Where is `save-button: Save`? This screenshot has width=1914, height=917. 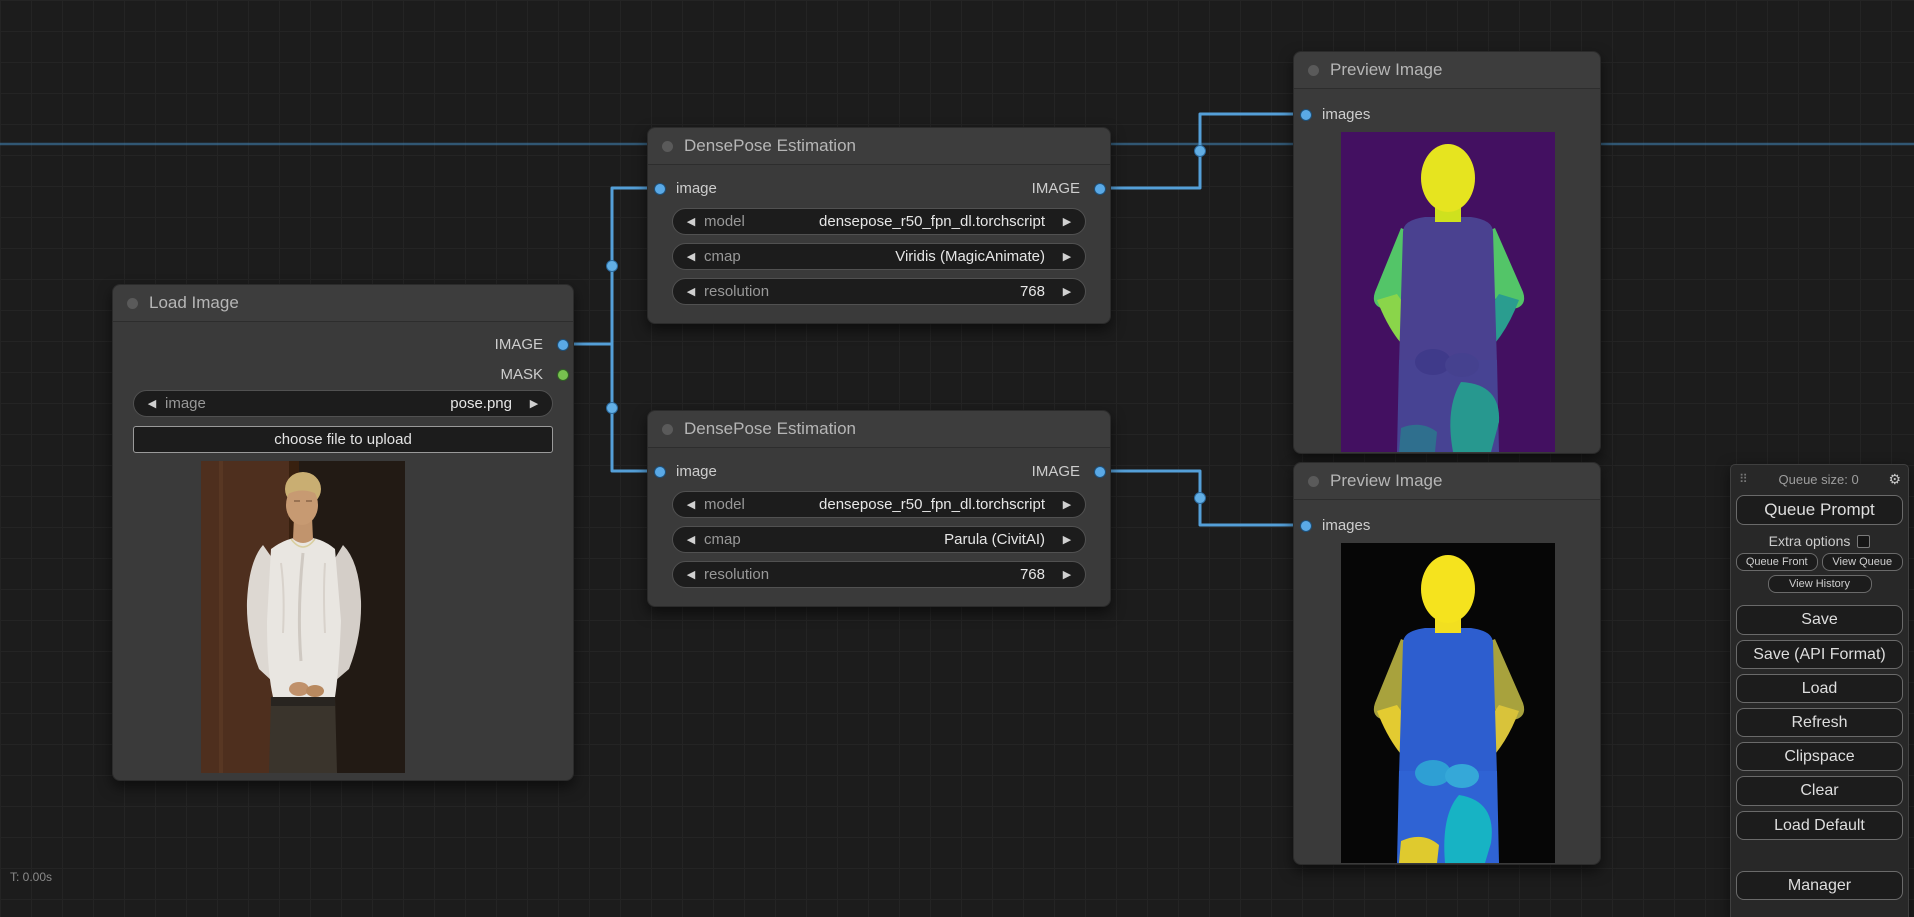 save-button: Save is located at coordinates (1819, 620).